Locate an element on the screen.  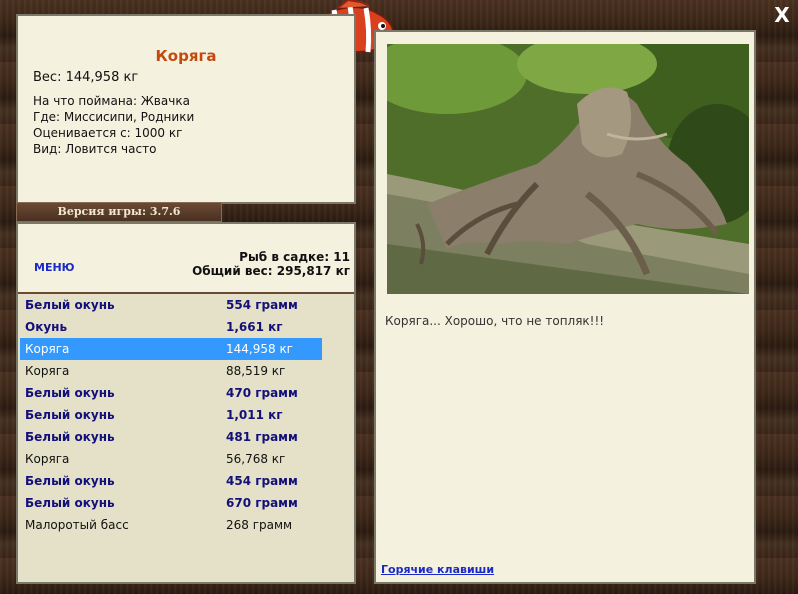
catch-row: Белый окунь 670 грамм is located at coordinates (171, 503).